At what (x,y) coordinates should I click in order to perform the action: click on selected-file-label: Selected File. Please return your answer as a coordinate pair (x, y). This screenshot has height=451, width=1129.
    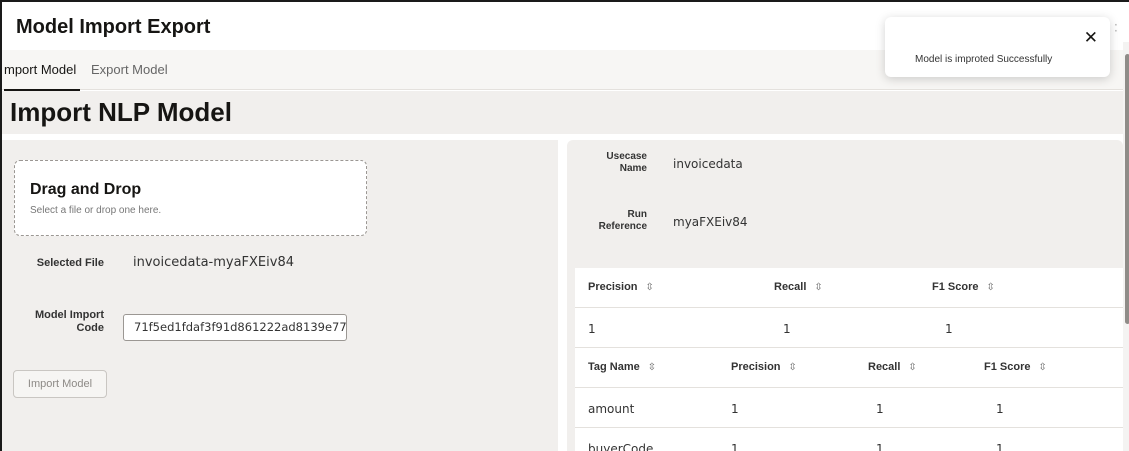
    Looking at the image, I should click on (70, 263).